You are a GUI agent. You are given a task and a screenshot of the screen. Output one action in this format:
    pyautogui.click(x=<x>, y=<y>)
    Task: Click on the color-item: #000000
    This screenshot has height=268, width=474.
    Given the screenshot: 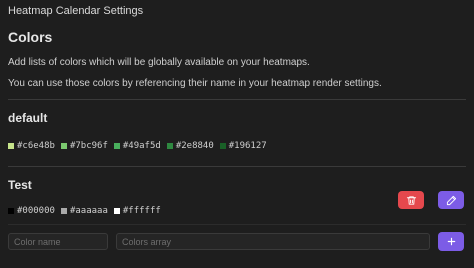 What is the action you would take?
    pyautogui.click(x=31, y=211)
    